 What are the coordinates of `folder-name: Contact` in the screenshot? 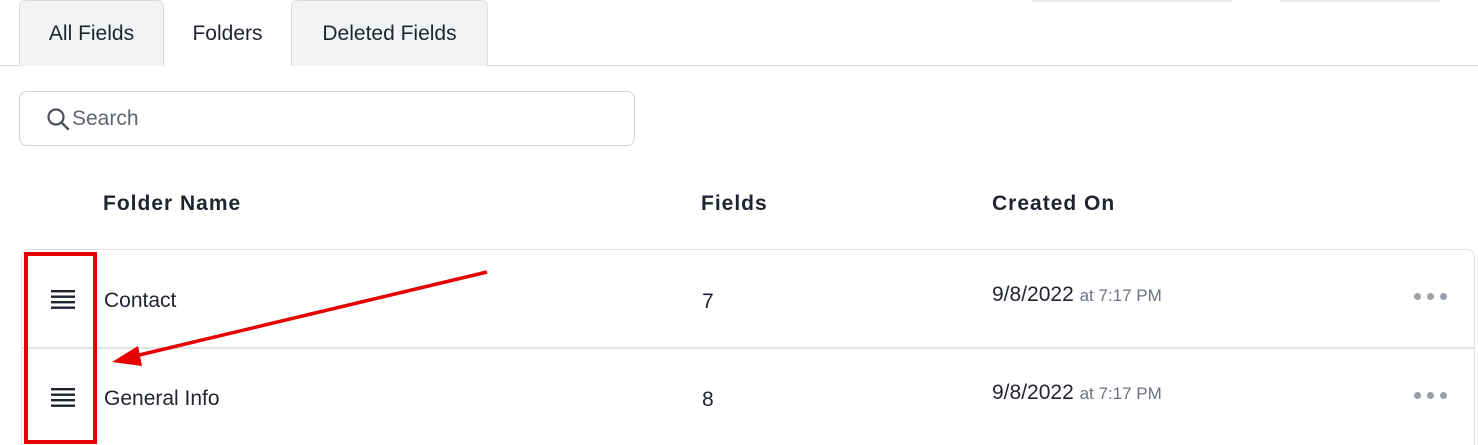 It's located at (140, 301).